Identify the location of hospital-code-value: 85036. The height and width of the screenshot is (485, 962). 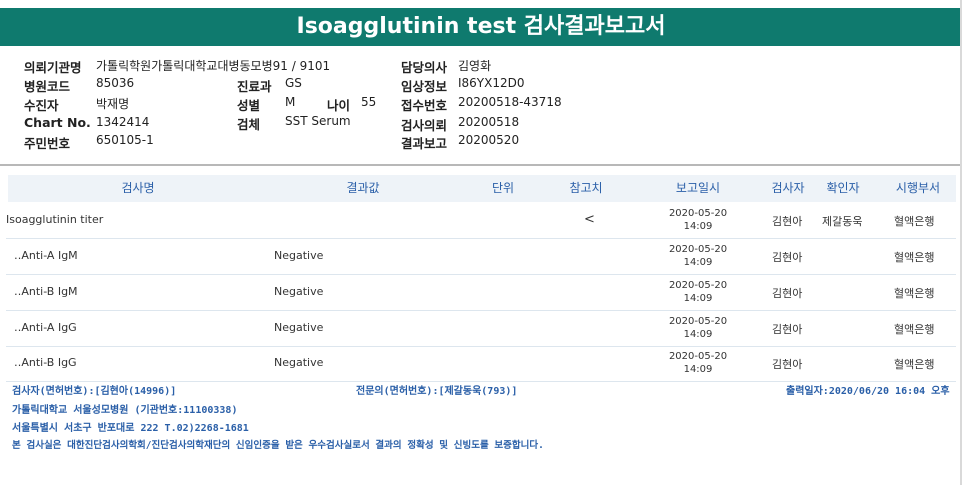
(115, 83).